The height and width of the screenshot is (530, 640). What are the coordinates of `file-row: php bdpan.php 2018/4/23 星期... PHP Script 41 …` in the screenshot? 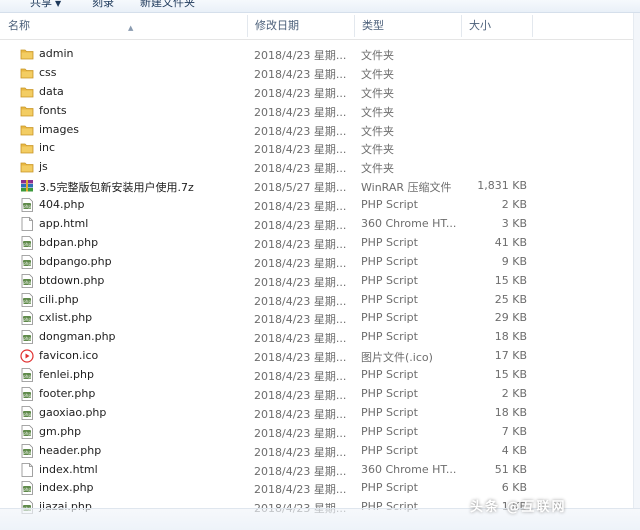 It's located at (320, 243).